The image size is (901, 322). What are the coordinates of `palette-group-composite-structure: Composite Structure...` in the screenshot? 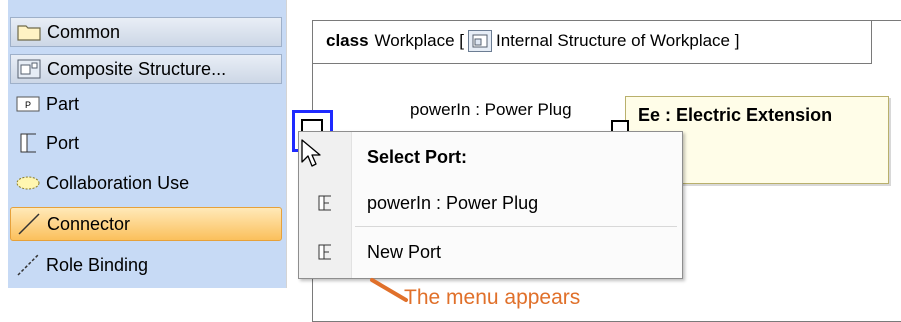 It's located at (146, 69).